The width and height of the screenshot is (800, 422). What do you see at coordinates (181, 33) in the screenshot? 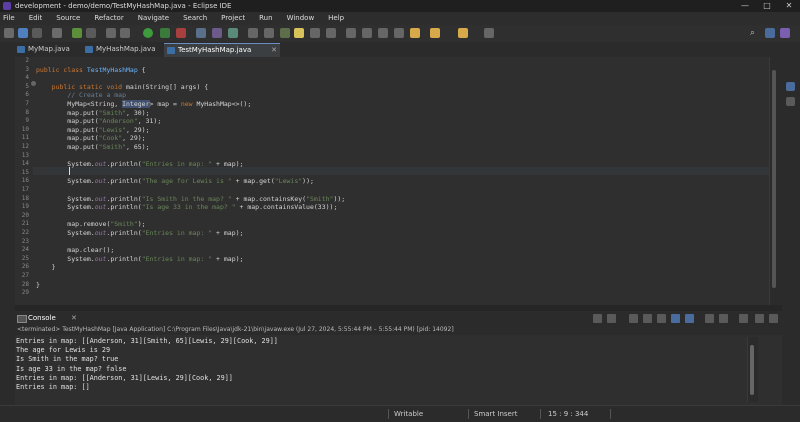
I see `external-tools-icon` at bounding box center [181, 33].